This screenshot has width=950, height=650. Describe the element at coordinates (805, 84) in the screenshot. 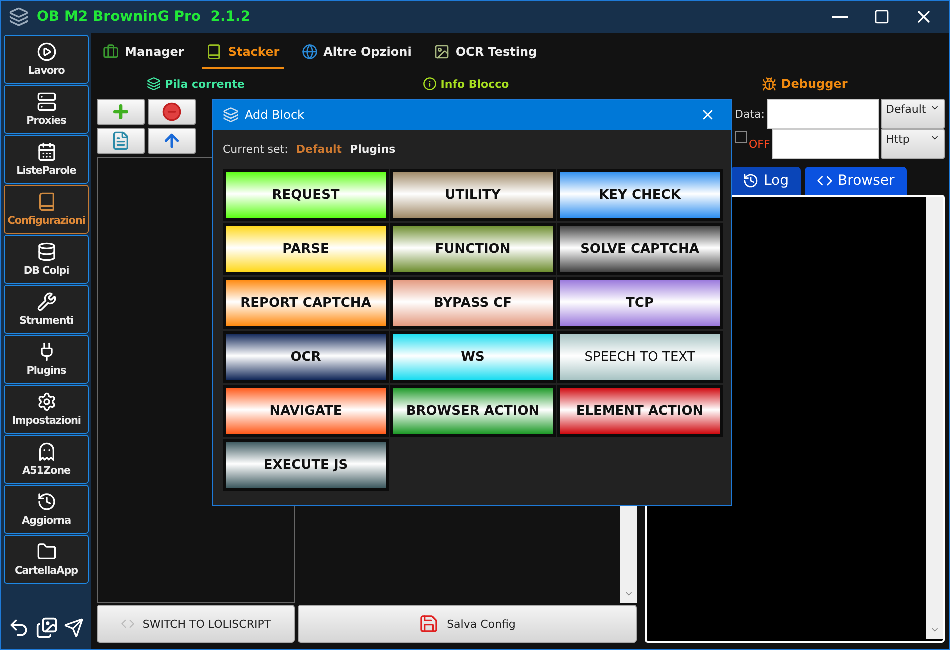

I see `debugger-label: Debugger` at that location.